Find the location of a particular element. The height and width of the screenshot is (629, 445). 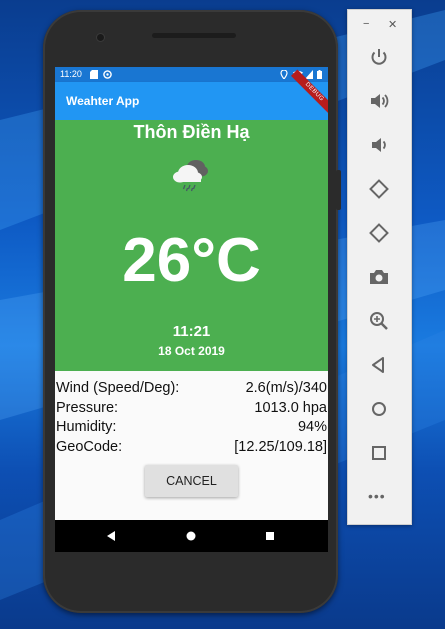

battery-icon is located at coordinates (319, 74).